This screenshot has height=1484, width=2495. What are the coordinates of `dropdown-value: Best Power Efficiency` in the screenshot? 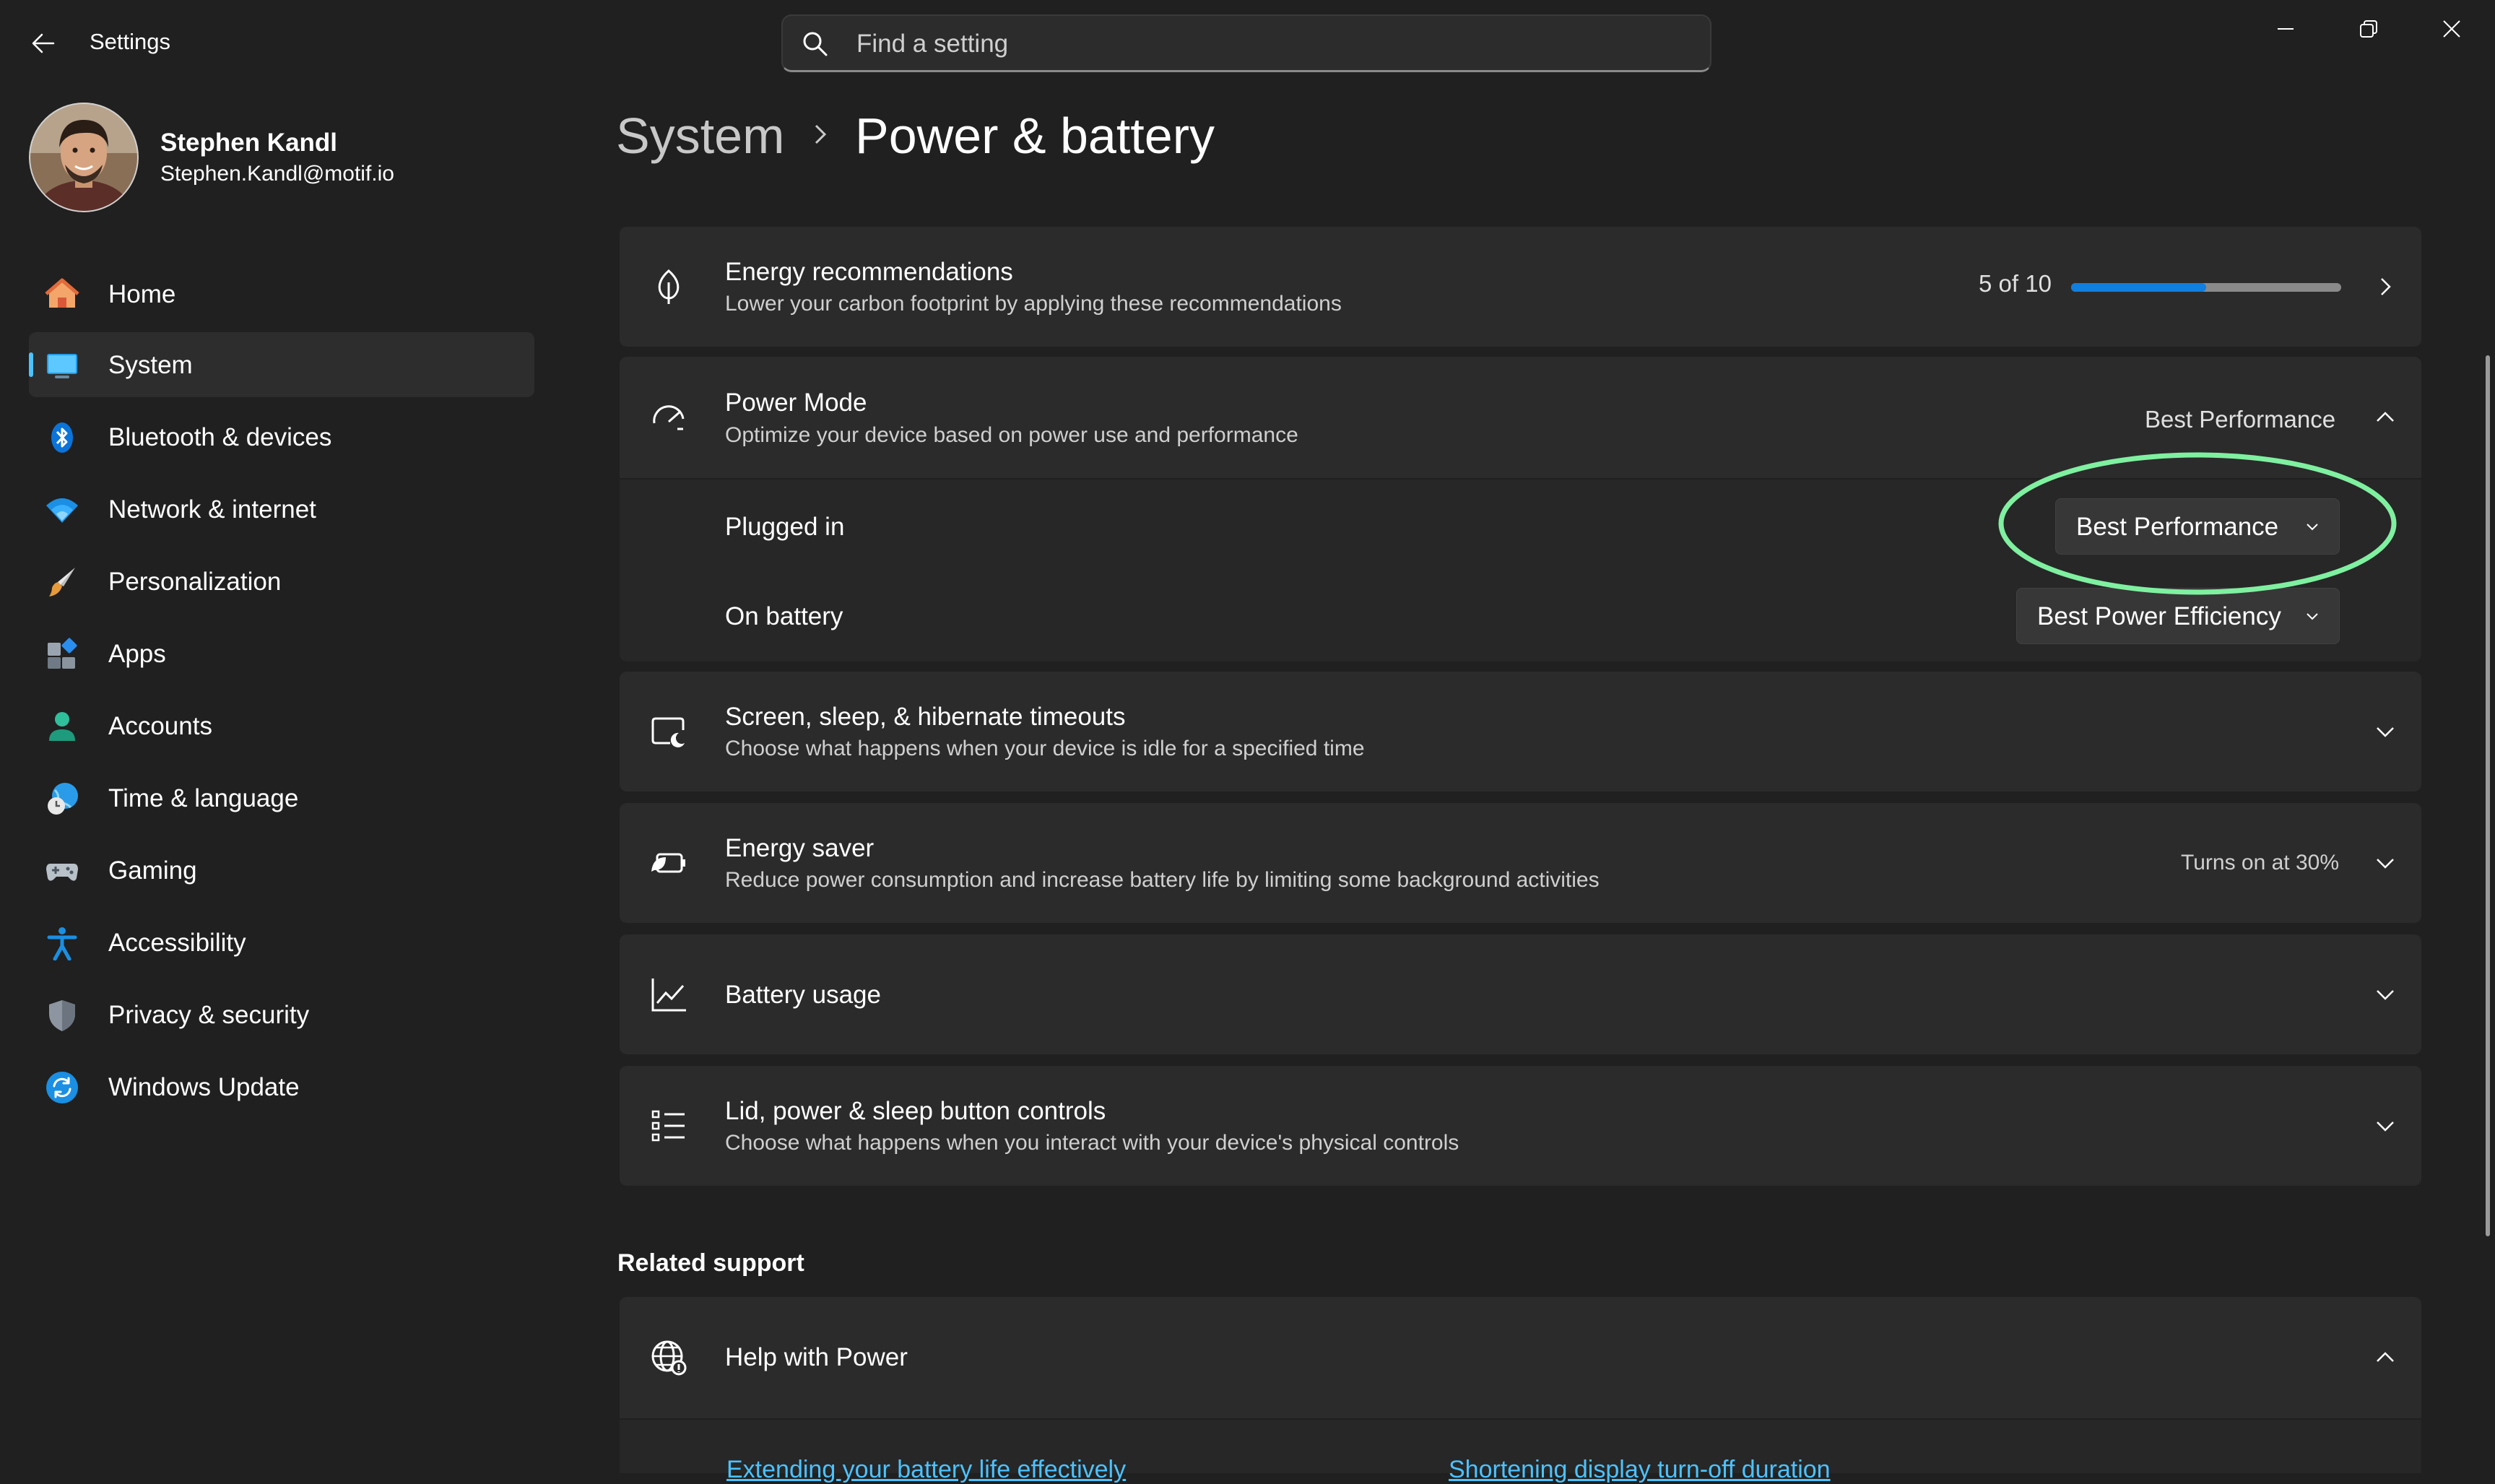 It's located at (2159, 616).